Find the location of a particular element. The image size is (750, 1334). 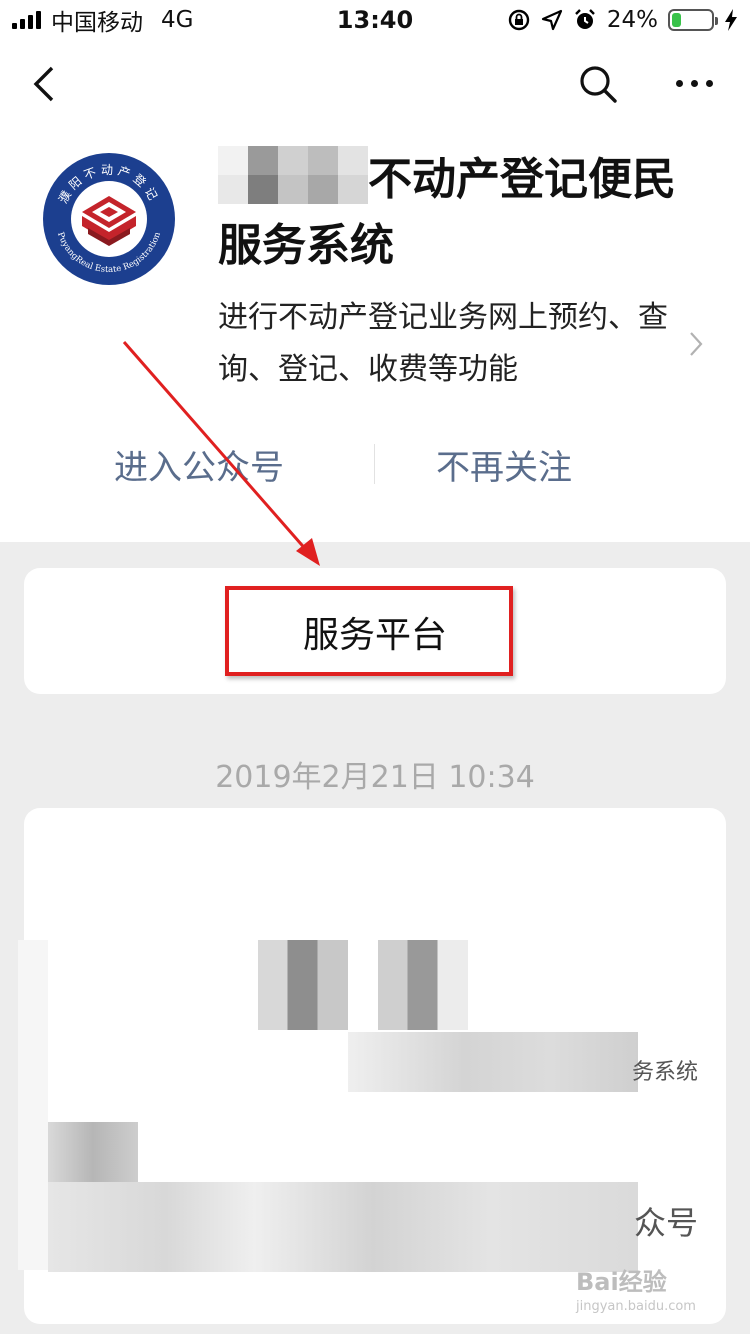

watermark: Bai经验 jingyan.baidu.com is located at coordinates (636, 1291).